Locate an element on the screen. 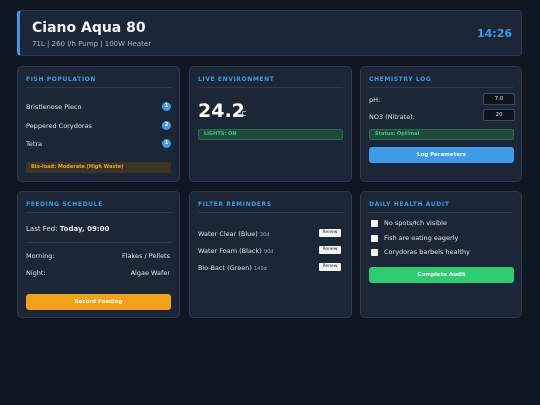  no3-label: NO3 (Nitrate): is located at coordinates (392, 117).